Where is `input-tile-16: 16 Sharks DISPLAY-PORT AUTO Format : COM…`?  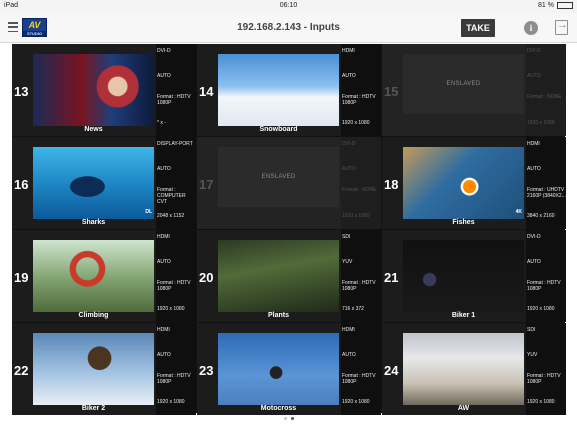
input-tile-16: 16 Sharks DISPLAY-PORT AUTO Format : COM… is located at coordinates (104, 183).